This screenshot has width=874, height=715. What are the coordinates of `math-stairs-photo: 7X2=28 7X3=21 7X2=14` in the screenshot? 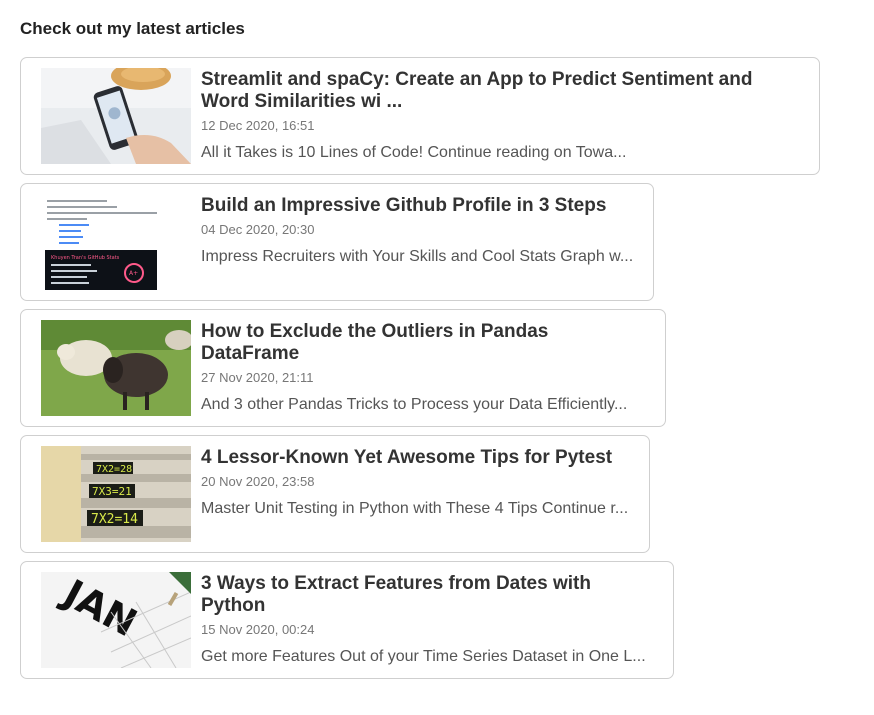 It's located at (116, 494).